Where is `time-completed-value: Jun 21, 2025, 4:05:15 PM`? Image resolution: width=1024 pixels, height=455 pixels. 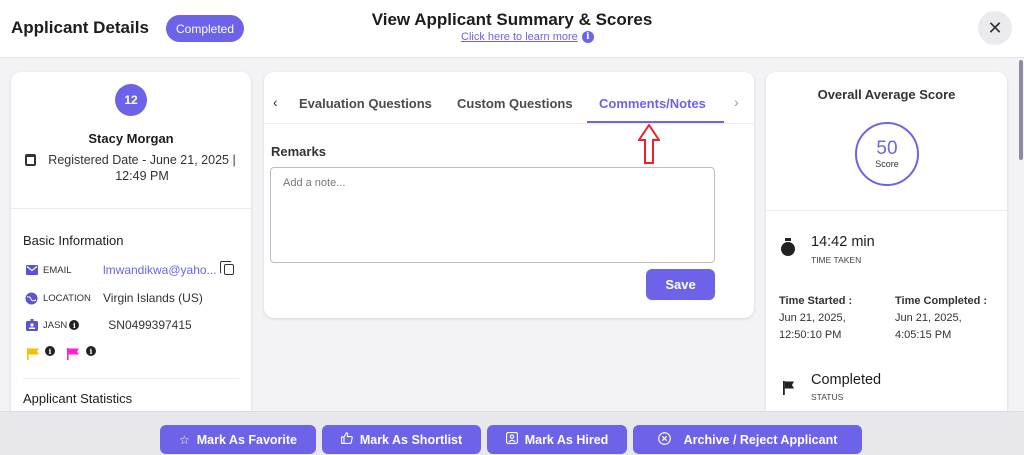
time-completed-value: Jun 21, 2025, 4:05:15 PM is located at coordinates (928, 326).